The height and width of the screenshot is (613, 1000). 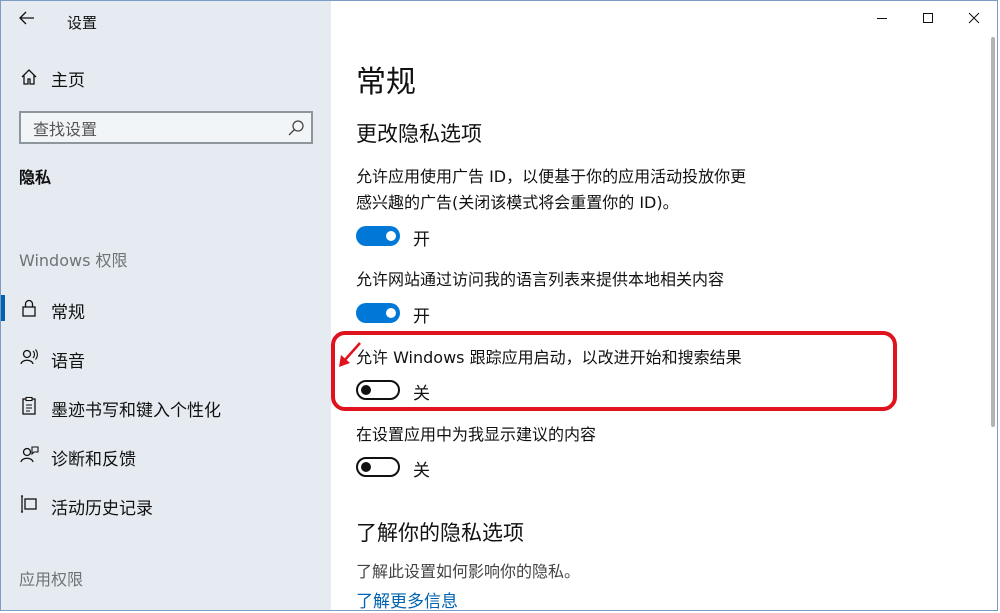 What do you see at coordinates (158, 129) in the screenshot?
I see `search-input` at bounding box center [158, 129].